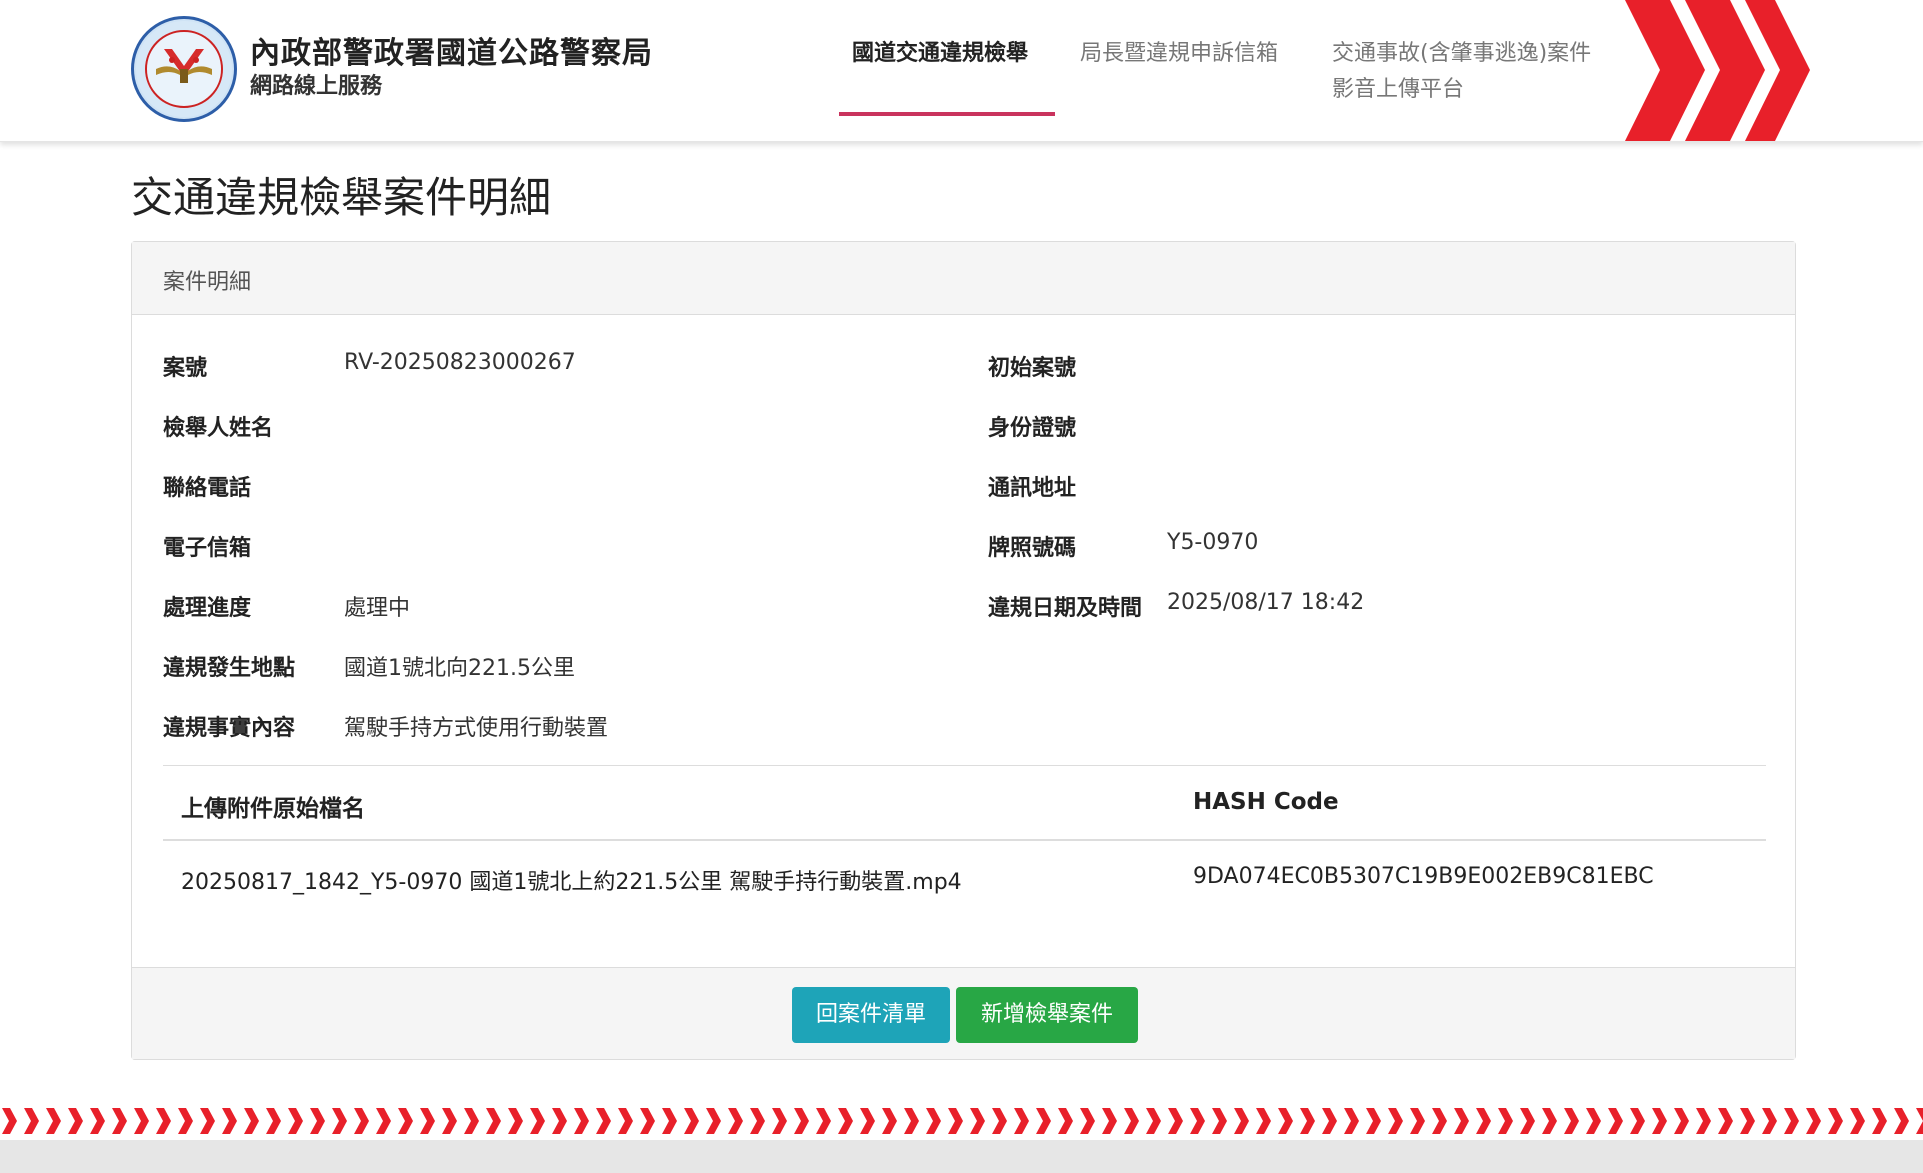  What do you see at coordinates (1065, 608) in the screenshot?
I see `datetime-label: 違規日期及時間` at bounding box center [1065, 608].